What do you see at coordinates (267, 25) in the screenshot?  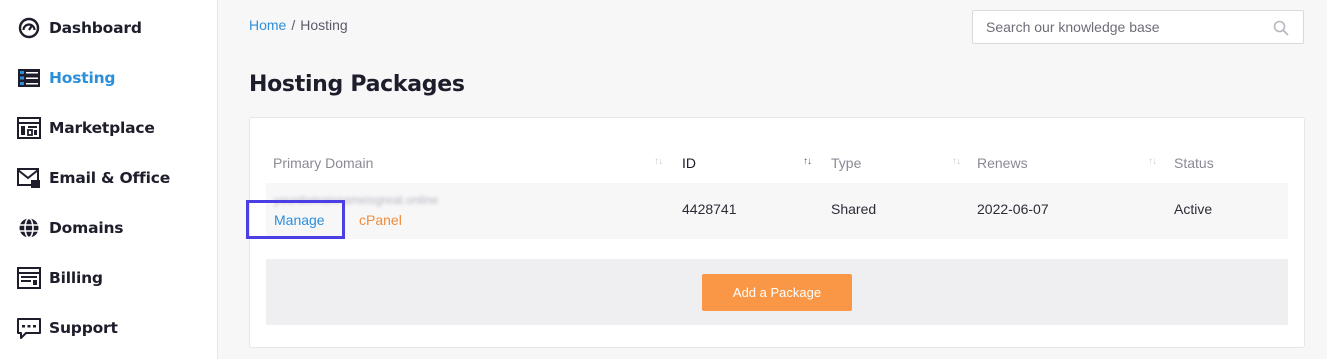 I see `breadcrumb-home-link: Home` at bounding box center [267, 25].